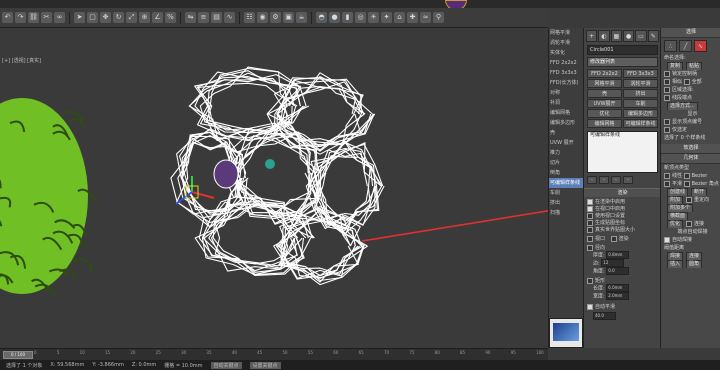  Describe the element at coordinates (689, 223) in the screenshot. I see `connect-checkbox` at that location.